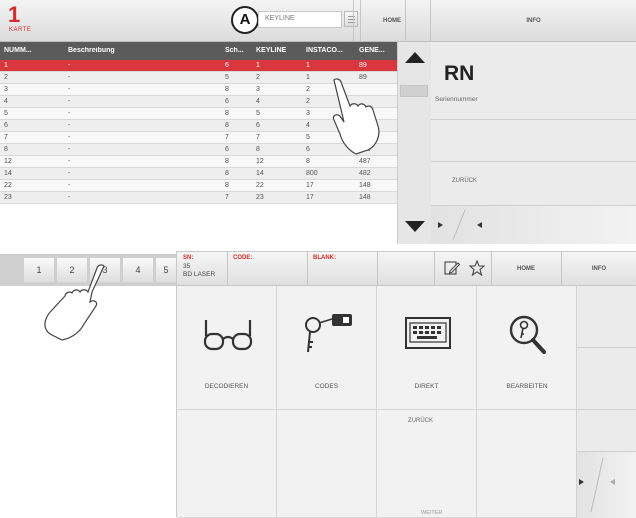 This screenshot has width=636, height=518. Describe the element at coordinates (426, 386) in the screenshot. I see `tile-label: DIREKT` at that location.